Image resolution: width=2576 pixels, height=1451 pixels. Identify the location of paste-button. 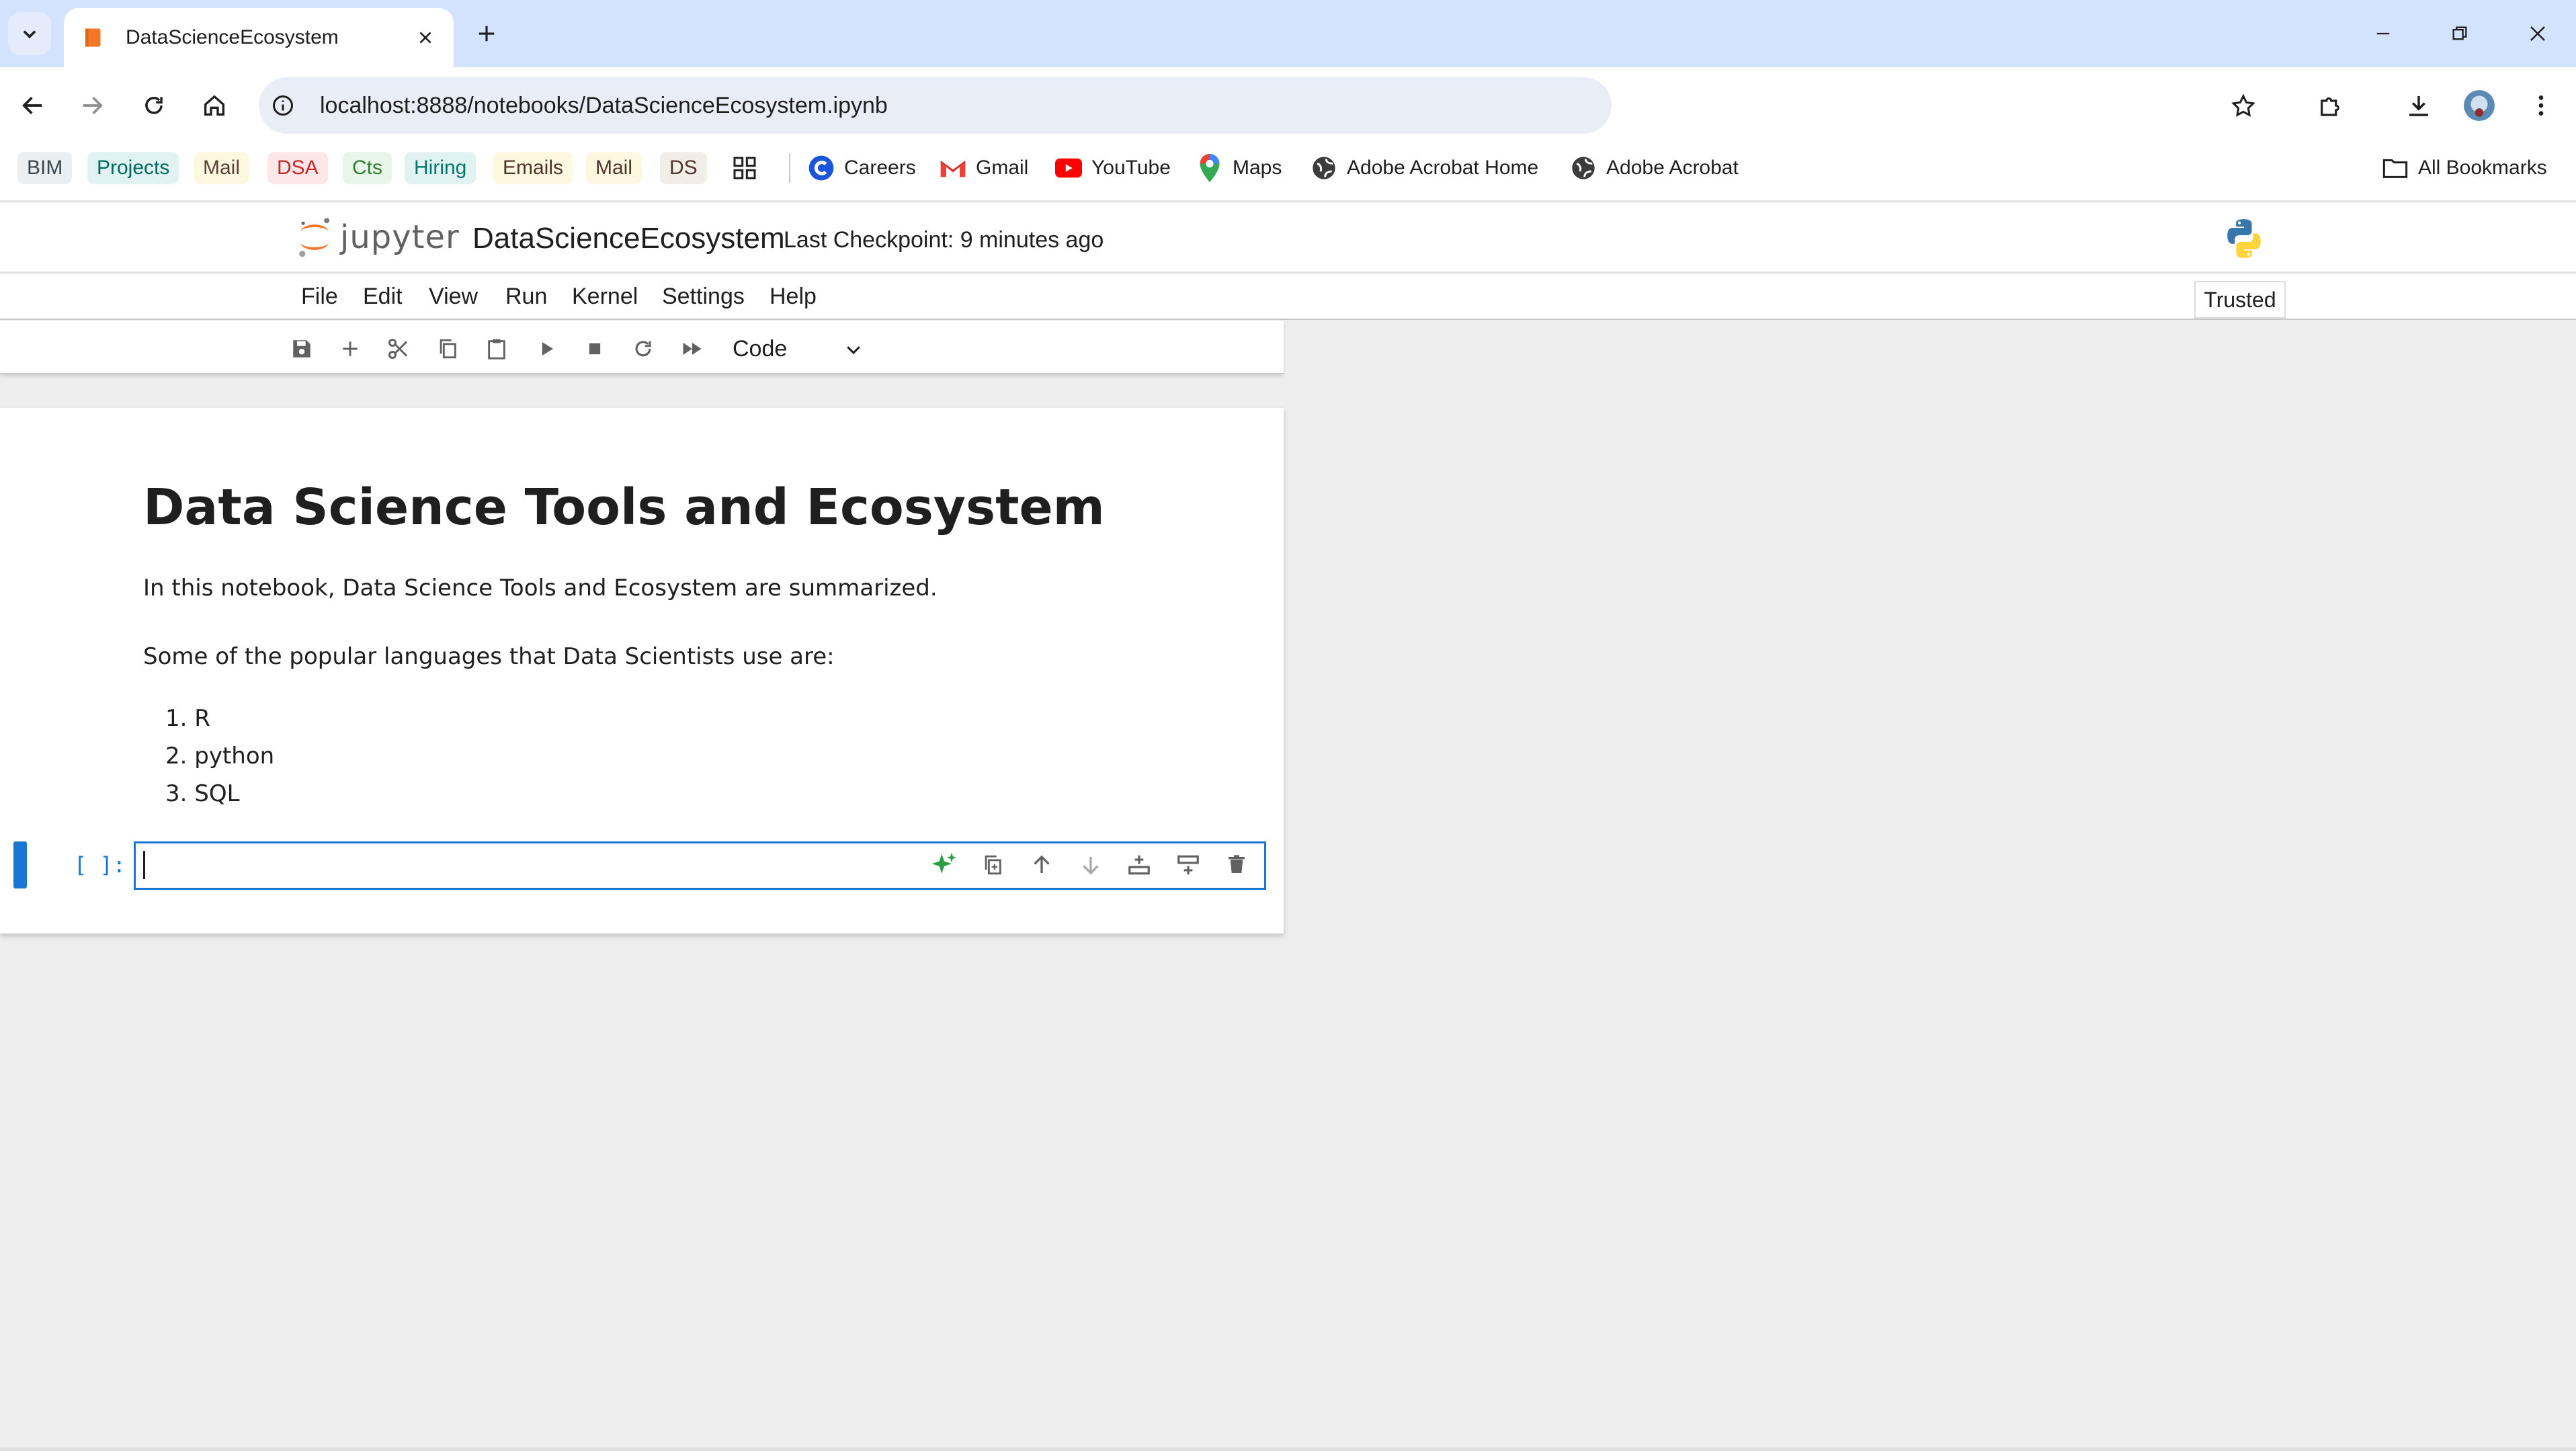
(496, 348).